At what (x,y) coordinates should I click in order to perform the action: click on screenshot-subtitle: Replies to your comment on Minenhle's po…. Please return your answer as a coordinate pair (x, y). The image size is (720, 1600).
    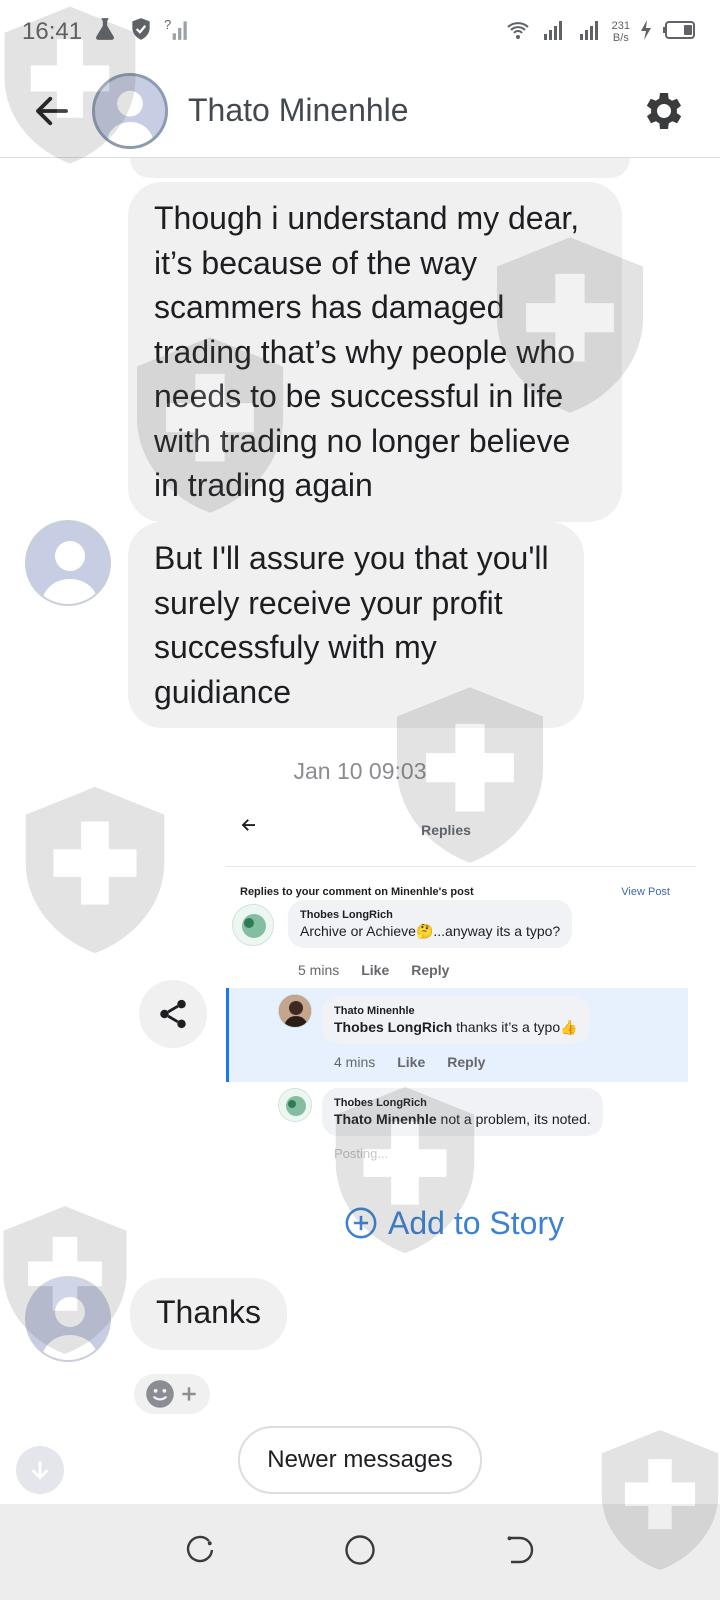
    Looking at the image, I should click on (357, 892).